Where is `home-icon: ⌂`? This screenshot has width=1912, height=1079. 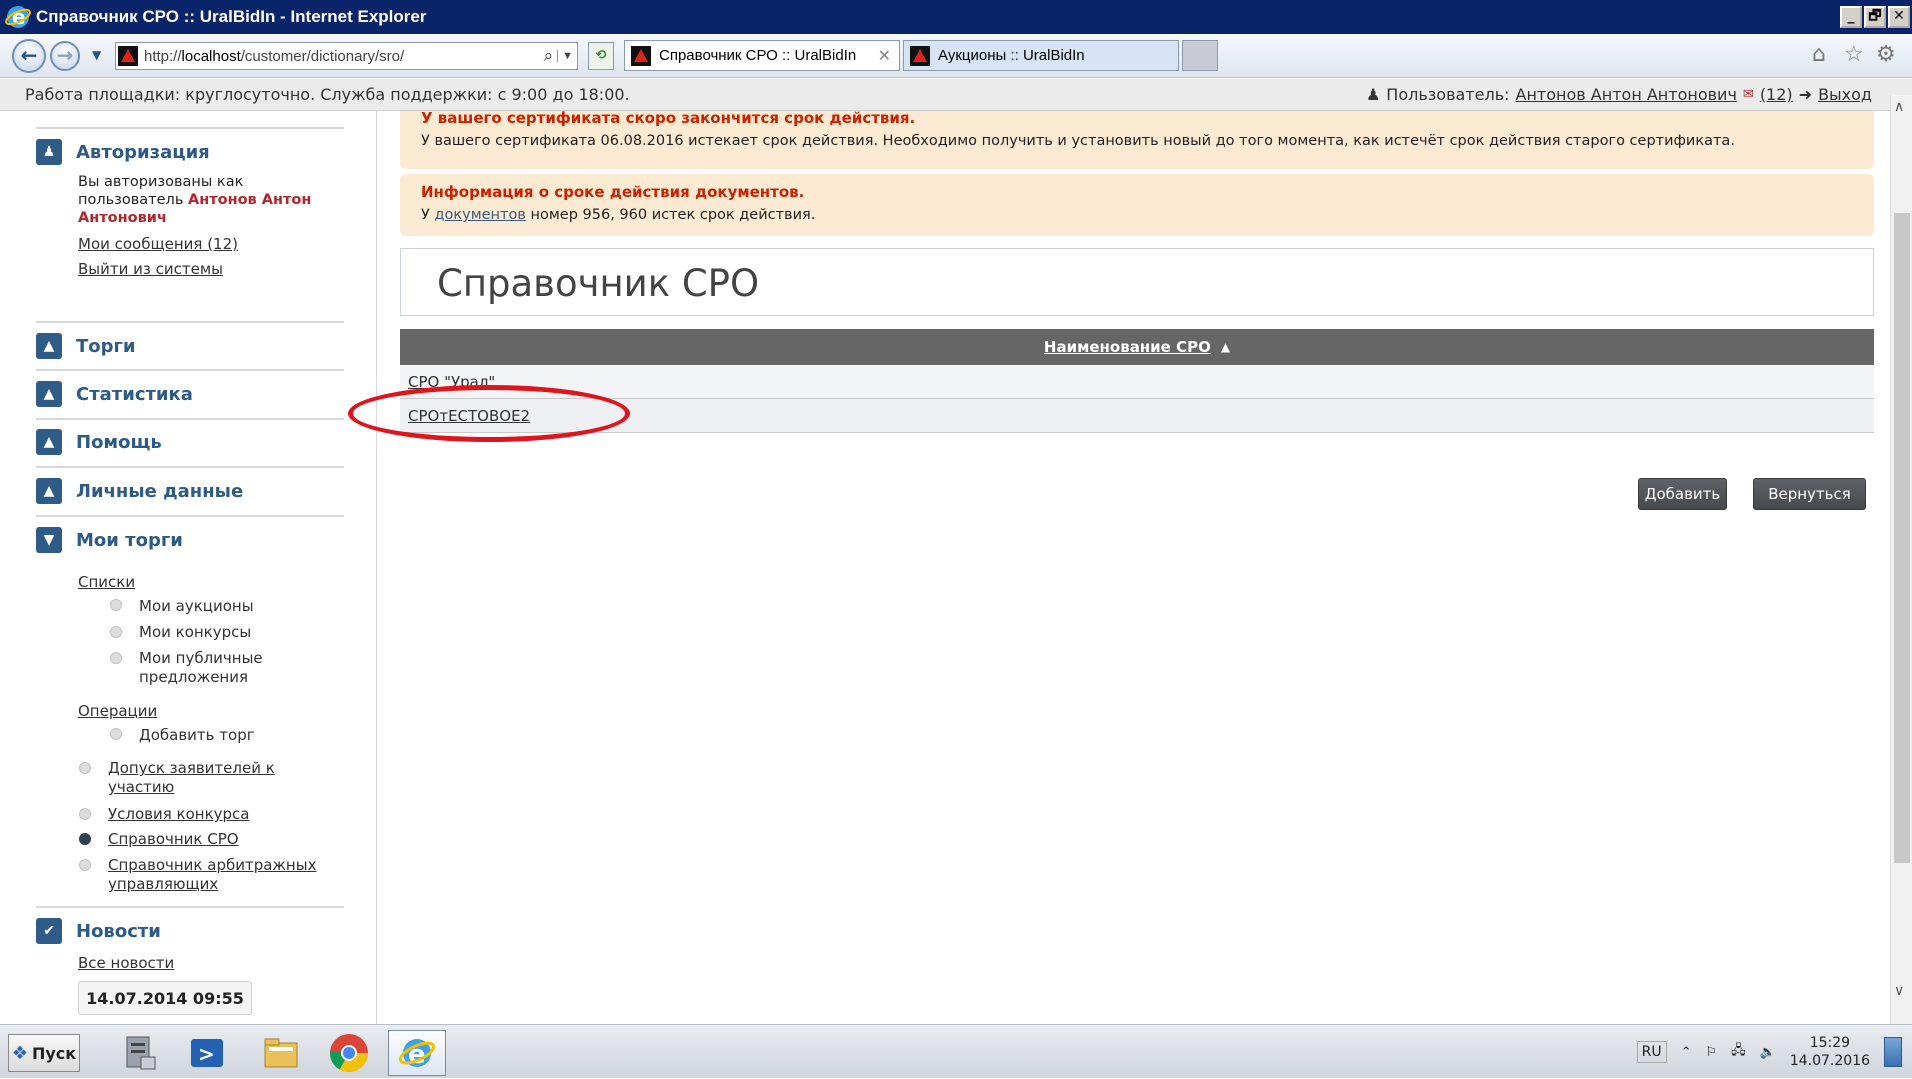
home-icon: ⌂ is located at coordinates (1819, 54).